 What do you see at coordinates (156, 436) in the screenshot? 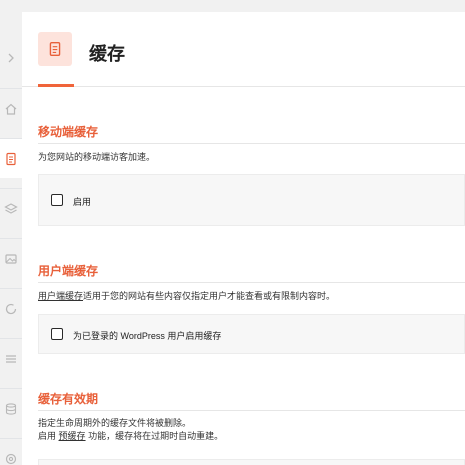
I see `line2-suffix: 功能，缓存将在过期时自动重建。` at bounding box center [156, 436].